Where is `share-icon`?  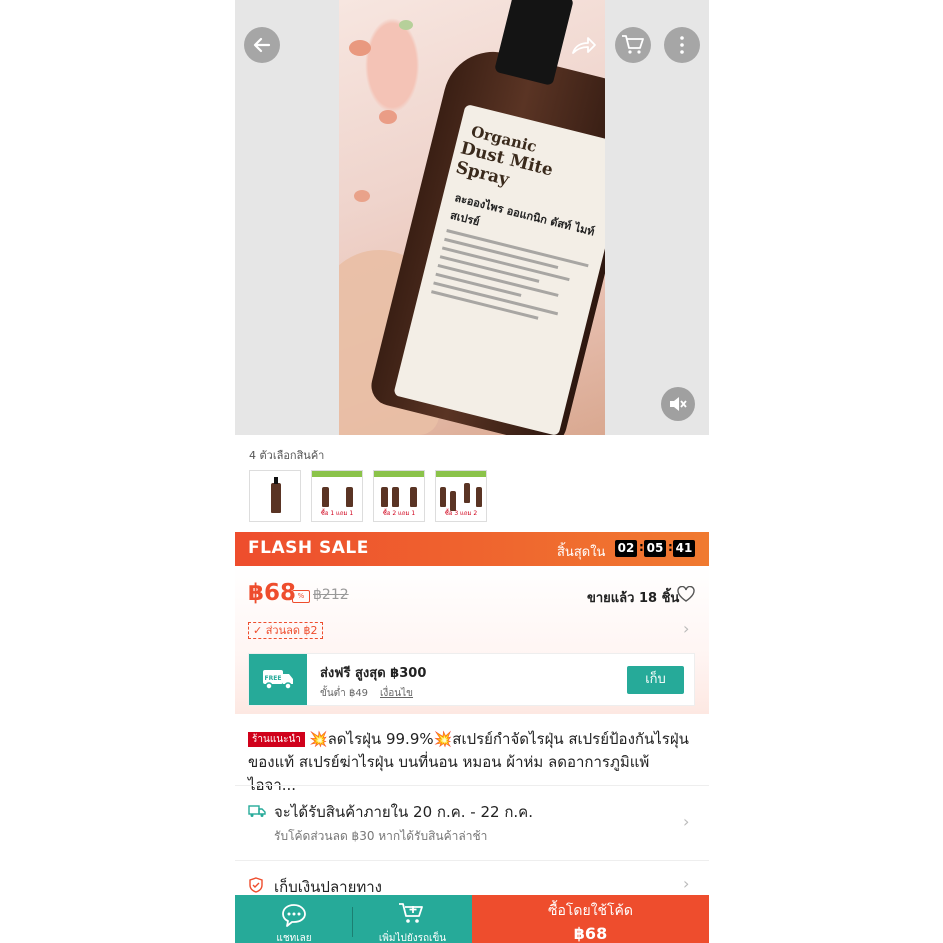
share-icon is located at coordinates (584, 45).